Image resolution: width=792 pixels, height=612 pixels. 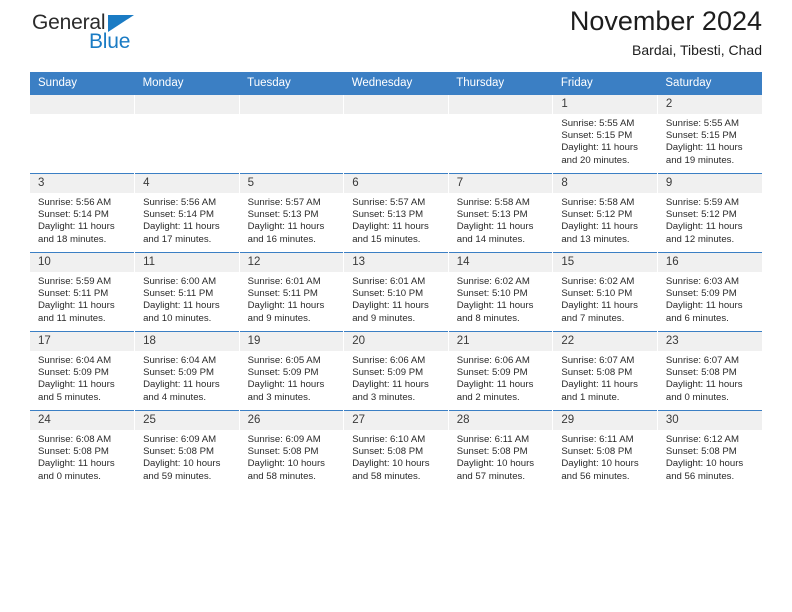 What do you see at coordinates (599, 154) in the screenshot?
I see `daylight-text: Daylight: 11 hours and 20 minutes.` at bounding box center [599, 154].